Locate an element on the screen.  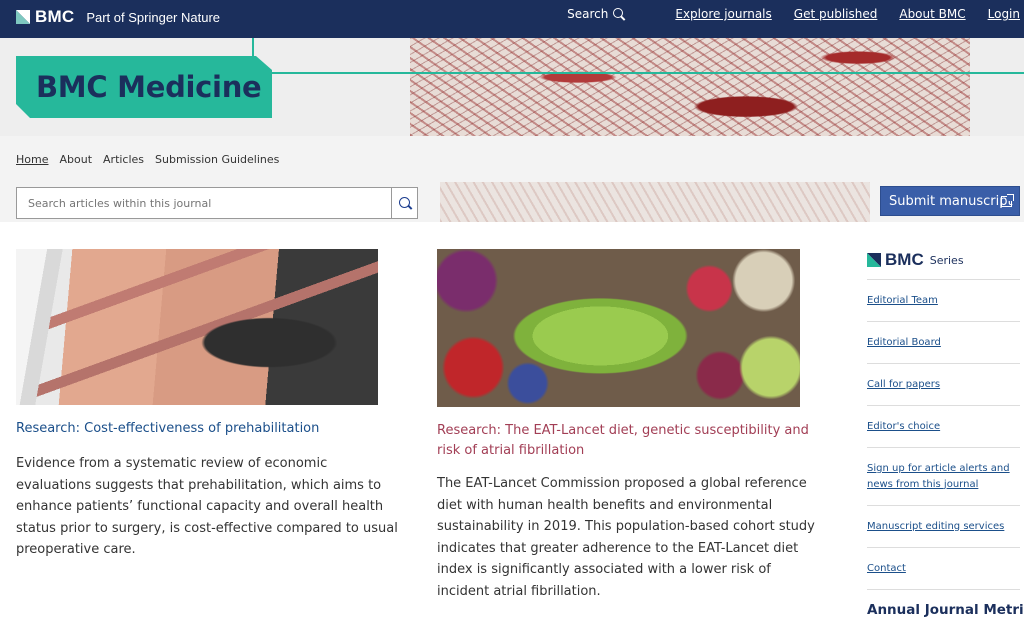
journal-search-button is located at coordinates (404, 203).